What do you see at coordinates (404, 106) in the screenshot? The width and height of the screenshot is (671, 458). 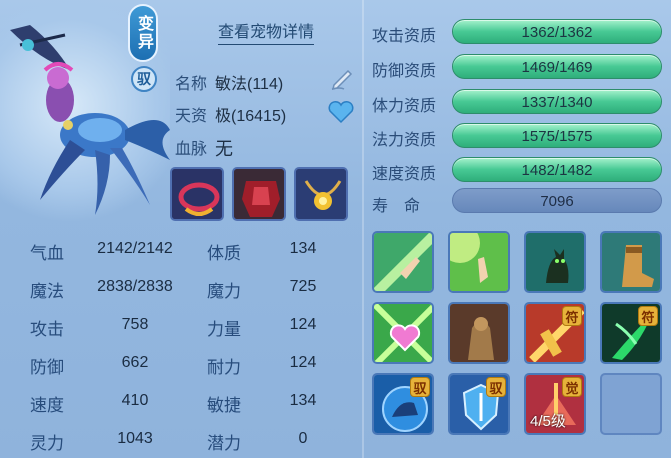 I see `aptitude-label-stamina: 体力资质` at bounding box center [404, 106].